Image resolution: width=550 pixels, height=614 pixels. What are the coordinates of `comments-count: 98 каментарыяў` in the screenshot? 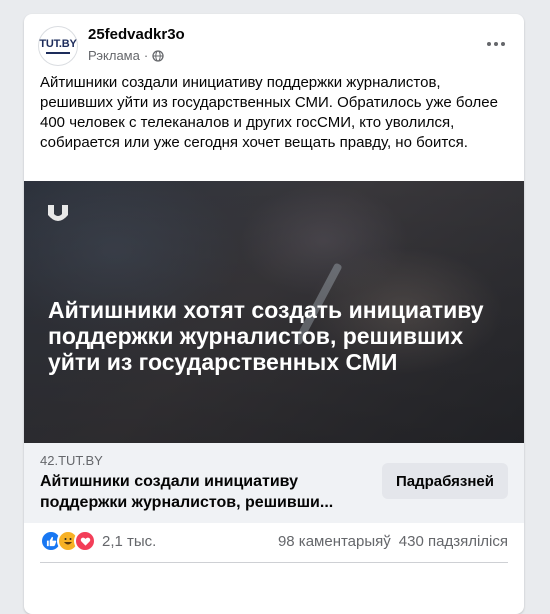 It's located at (334, 541).